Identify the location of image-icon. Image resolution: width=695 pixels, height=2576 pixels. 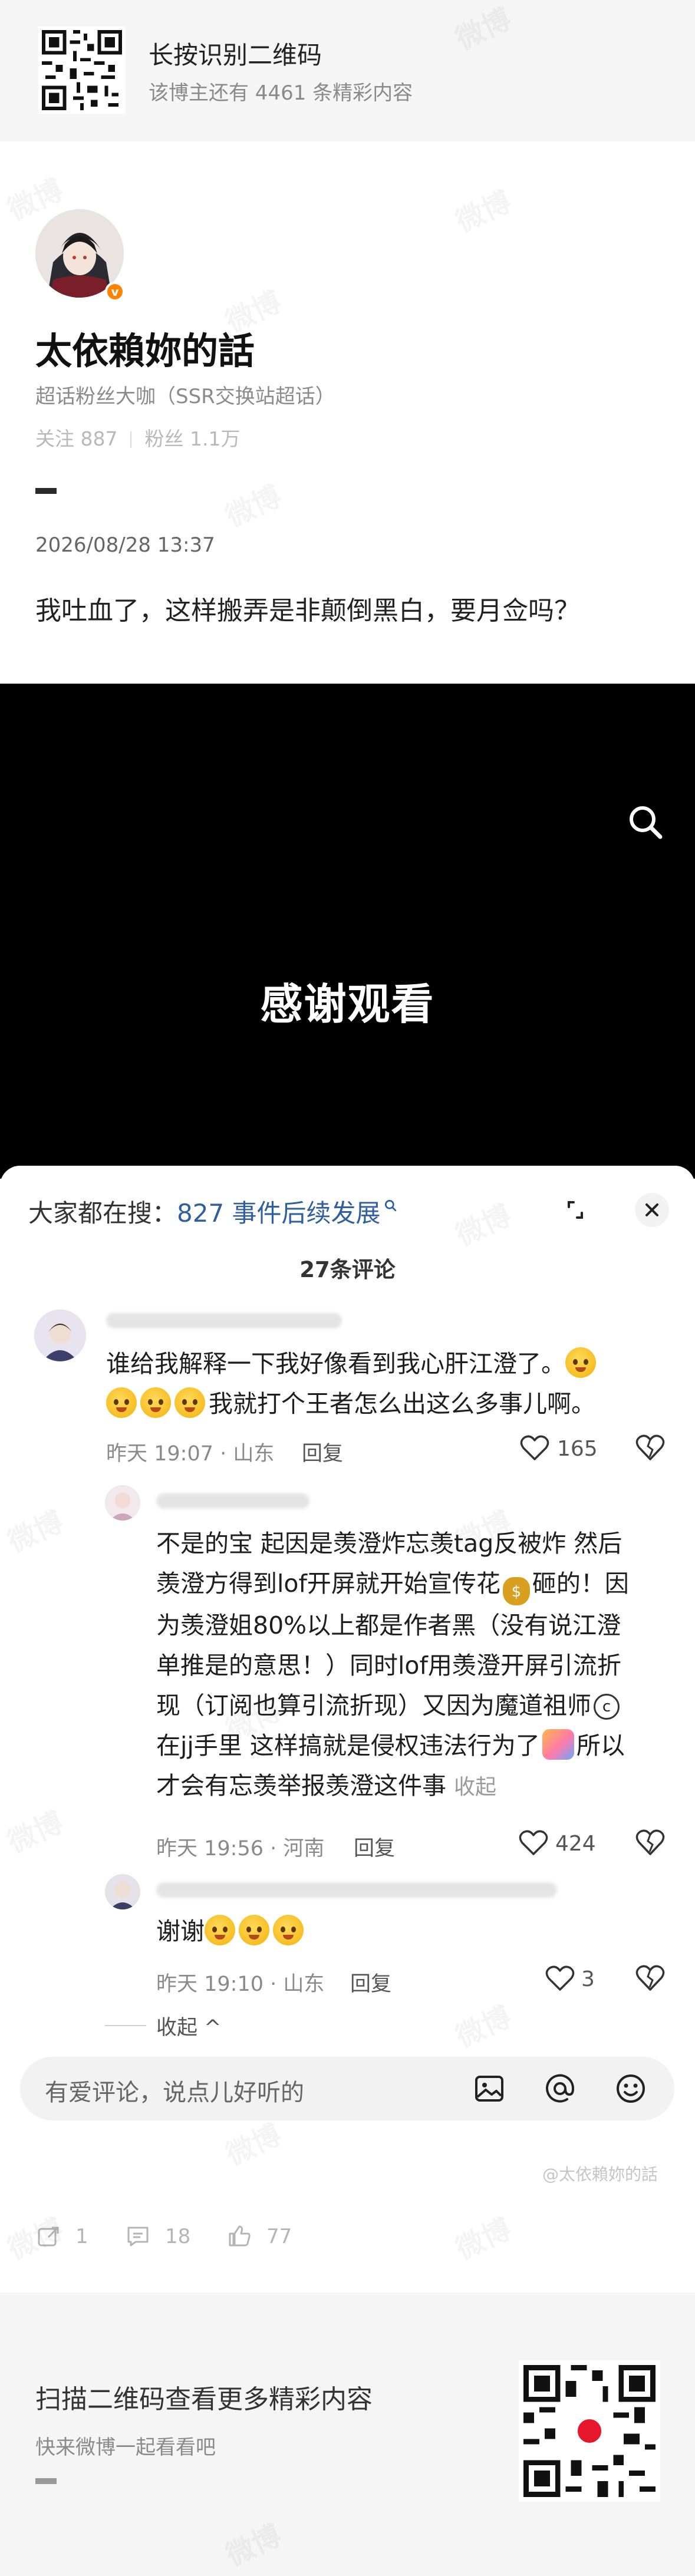
(489, 2089).